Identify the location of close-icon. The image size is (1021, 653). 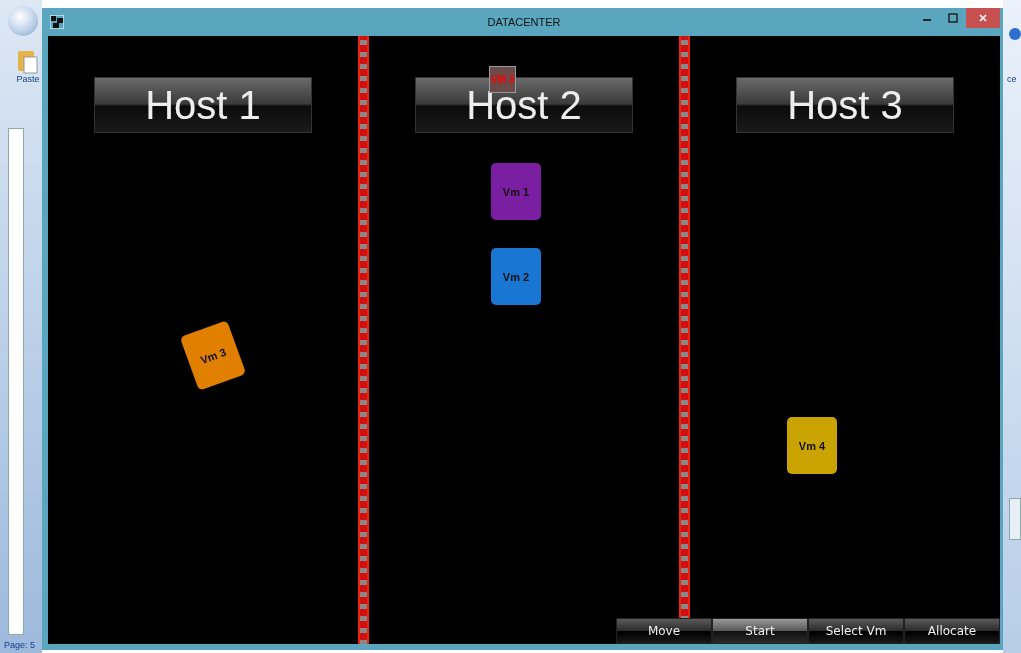
(983, 18).